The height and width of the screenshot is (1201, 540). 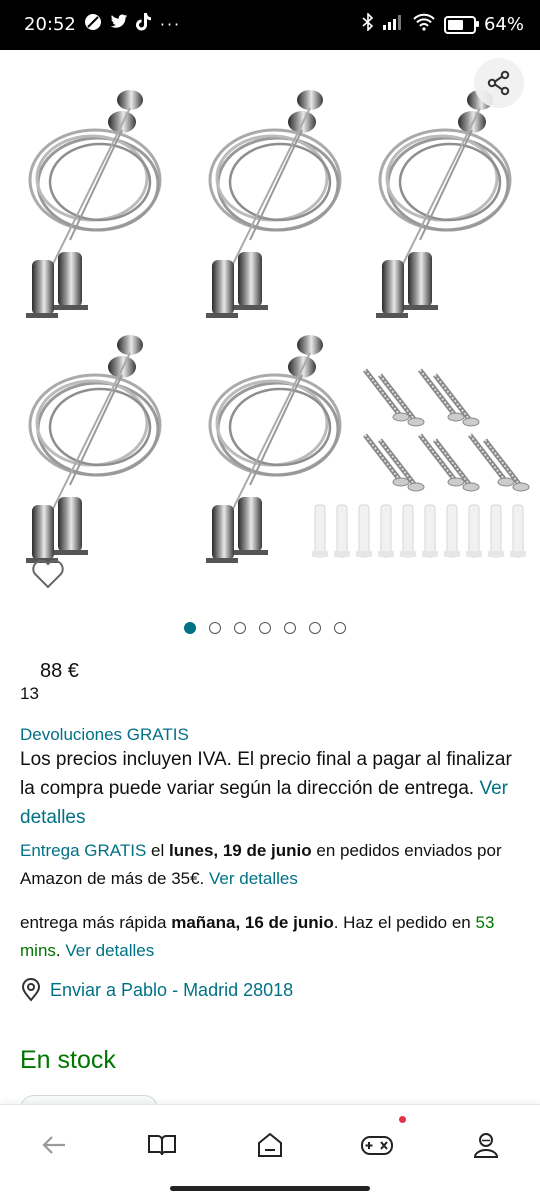 I want to click on back-icon, so click(x=53, y=1145).